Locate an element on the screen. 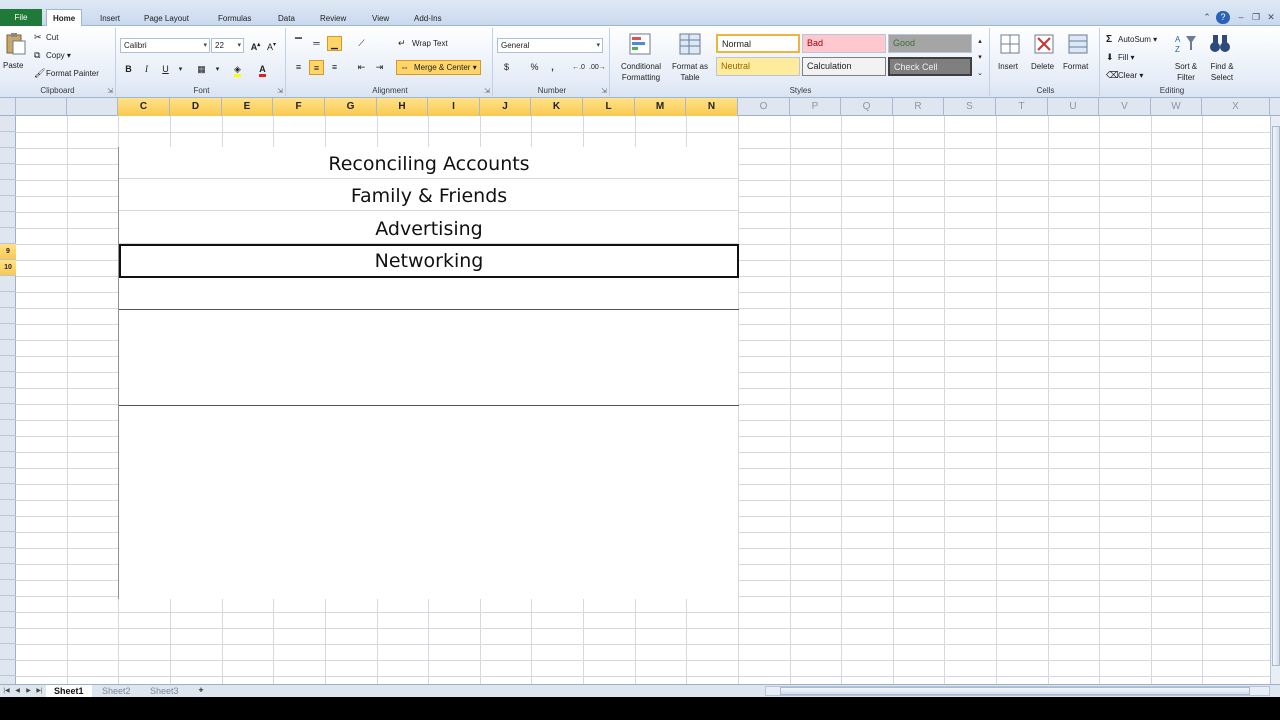 This screenshot has width=1280, height=720. grow-font-icon: A▴ is located at coordinates (255, 45).